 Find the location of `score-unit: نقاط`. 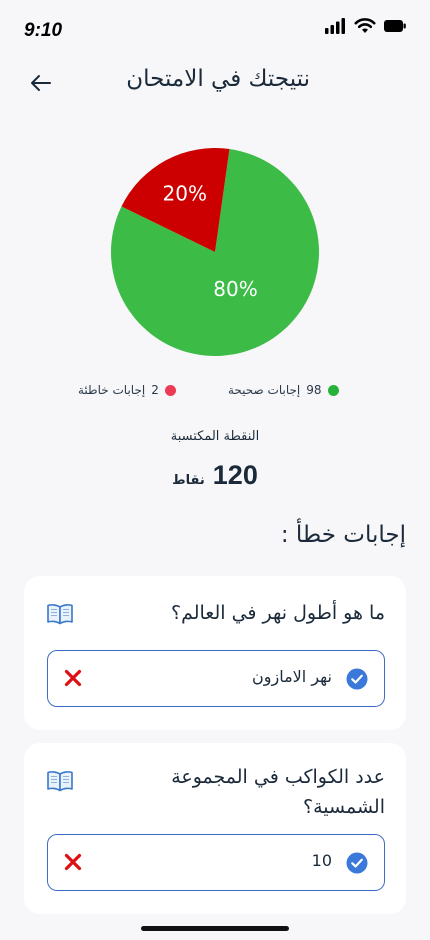

score-unit: نقاط is located at coordinates (188, 480).